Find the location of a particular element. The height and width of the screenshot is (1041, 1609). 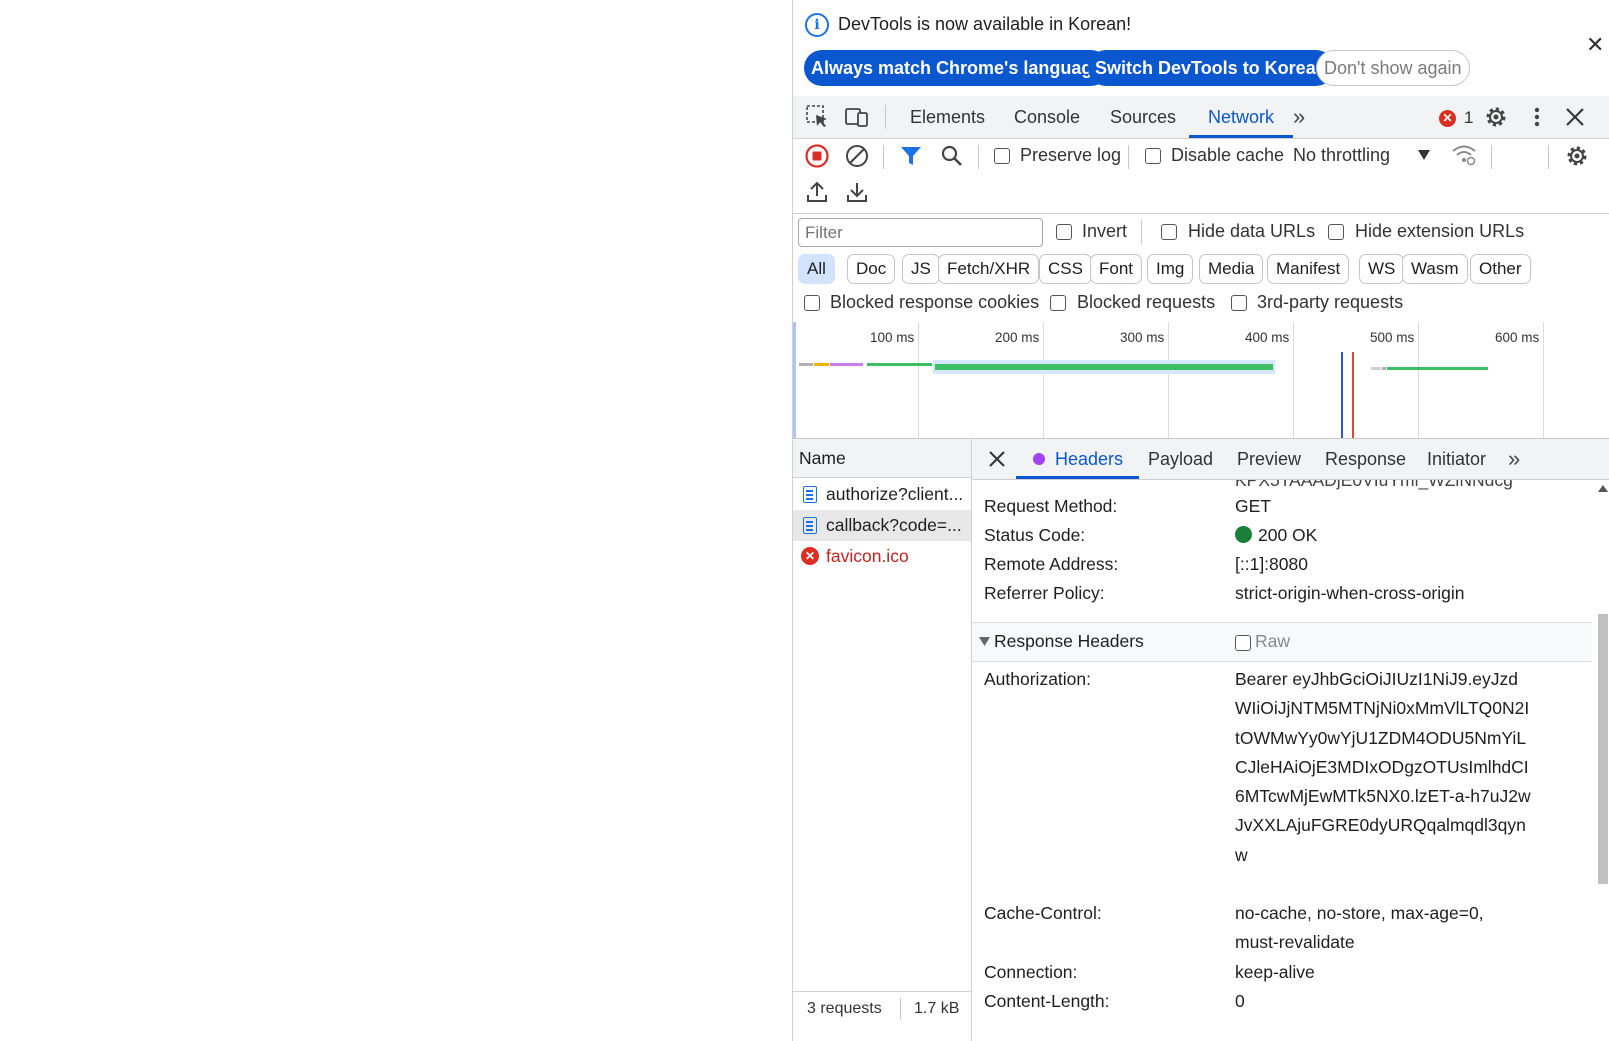

hide-data-urls-checkbox is located at coordinates (1169, 232).